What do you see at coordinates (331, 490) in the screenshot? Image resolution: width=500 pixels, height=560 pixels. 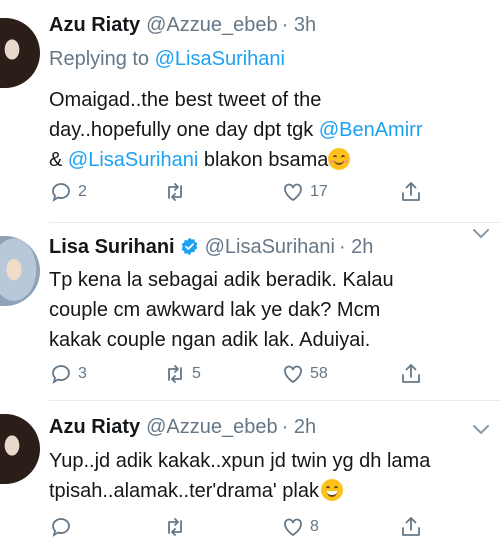 I see `grinning-sweat-face-icon` at bounding box center [331, 490].